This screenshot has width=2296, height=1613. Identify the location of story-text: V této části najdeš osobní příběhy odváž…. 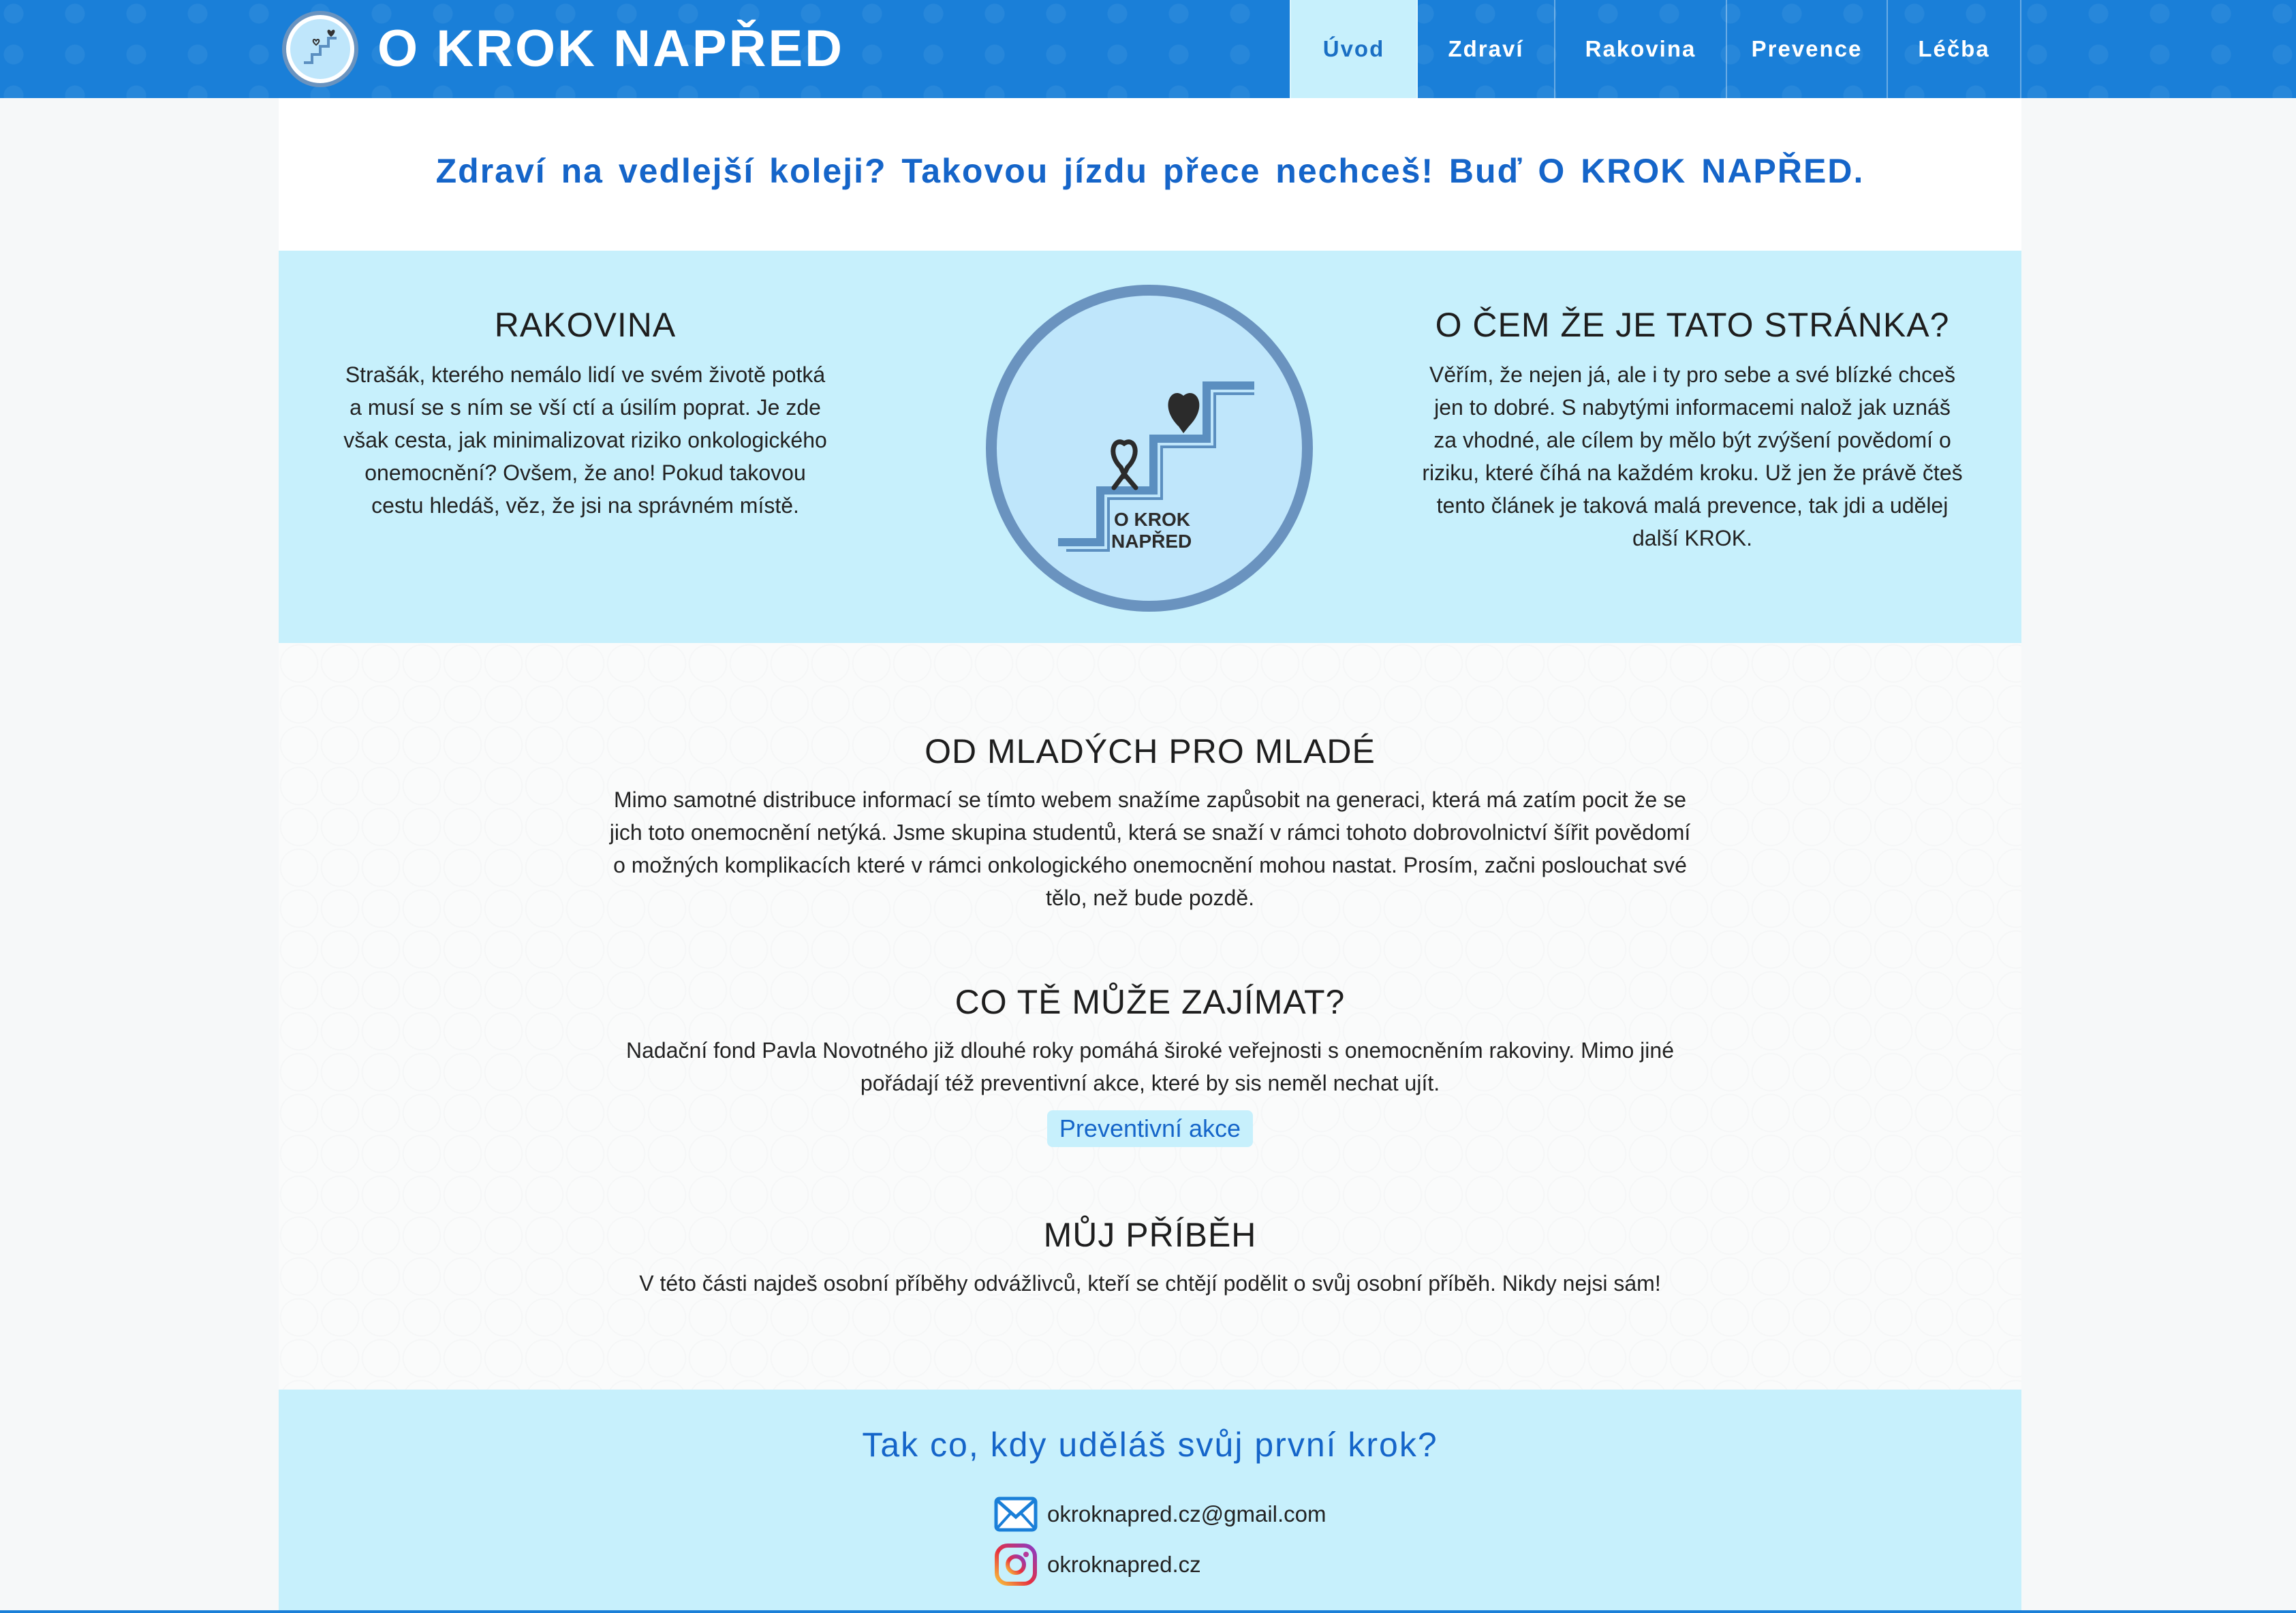
(1150, 1283).